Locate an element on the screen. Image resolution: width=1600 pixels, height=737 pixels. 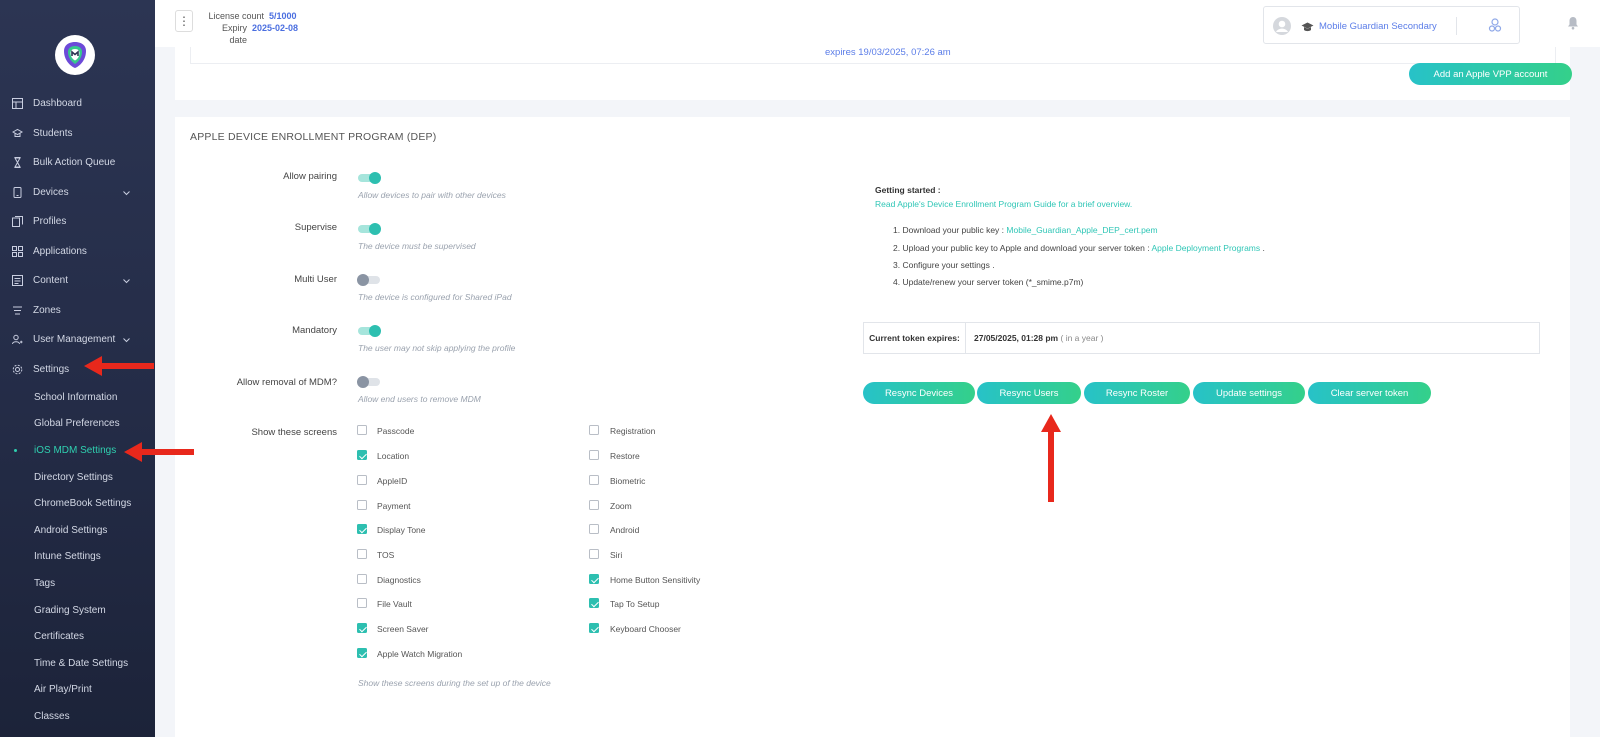
file-vault-checkbox is located at coordinates (362, 603).